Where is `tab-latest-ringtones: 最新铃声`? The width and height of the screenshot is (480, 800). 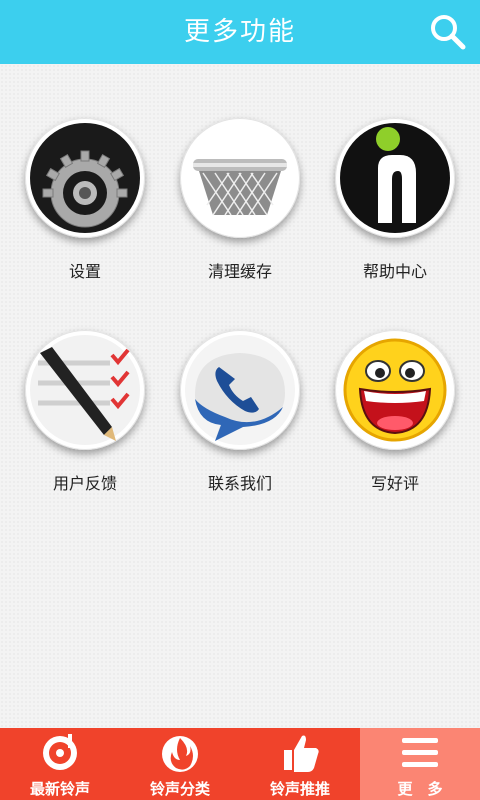 tab-latest-ringtones: 最新铃声 is located at coordinates (60, 764).